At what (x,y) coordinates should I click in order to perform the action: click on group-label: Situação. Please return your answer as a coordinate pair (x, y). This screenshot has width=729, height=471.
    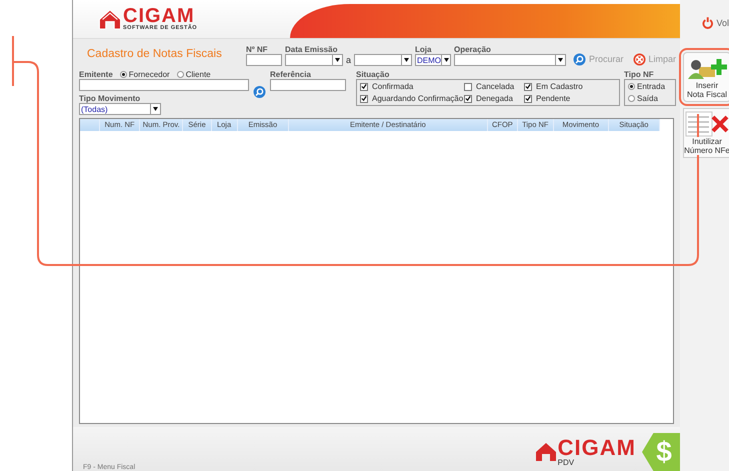
    Looking at the image, I should click on (373, 74).